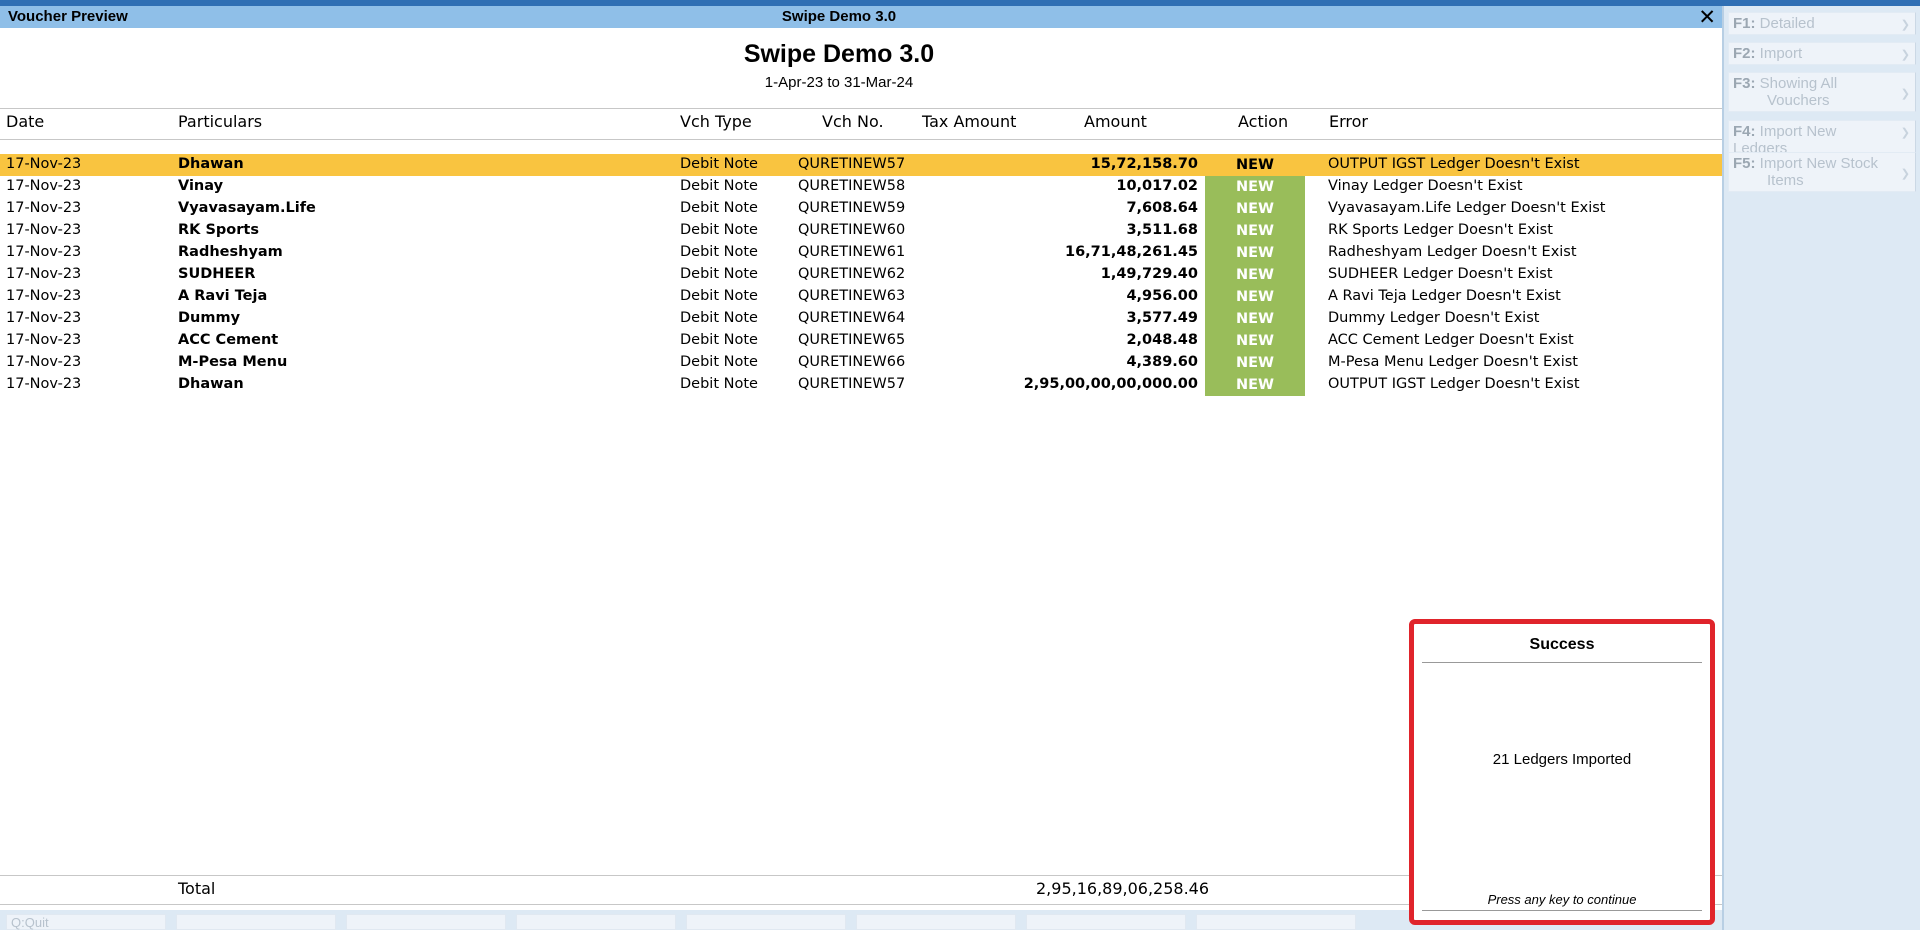  What do you see at coordinates (1115, 121) in the screenshot?
I see `col-amount: Amount` at bounding box center [1115, 121].